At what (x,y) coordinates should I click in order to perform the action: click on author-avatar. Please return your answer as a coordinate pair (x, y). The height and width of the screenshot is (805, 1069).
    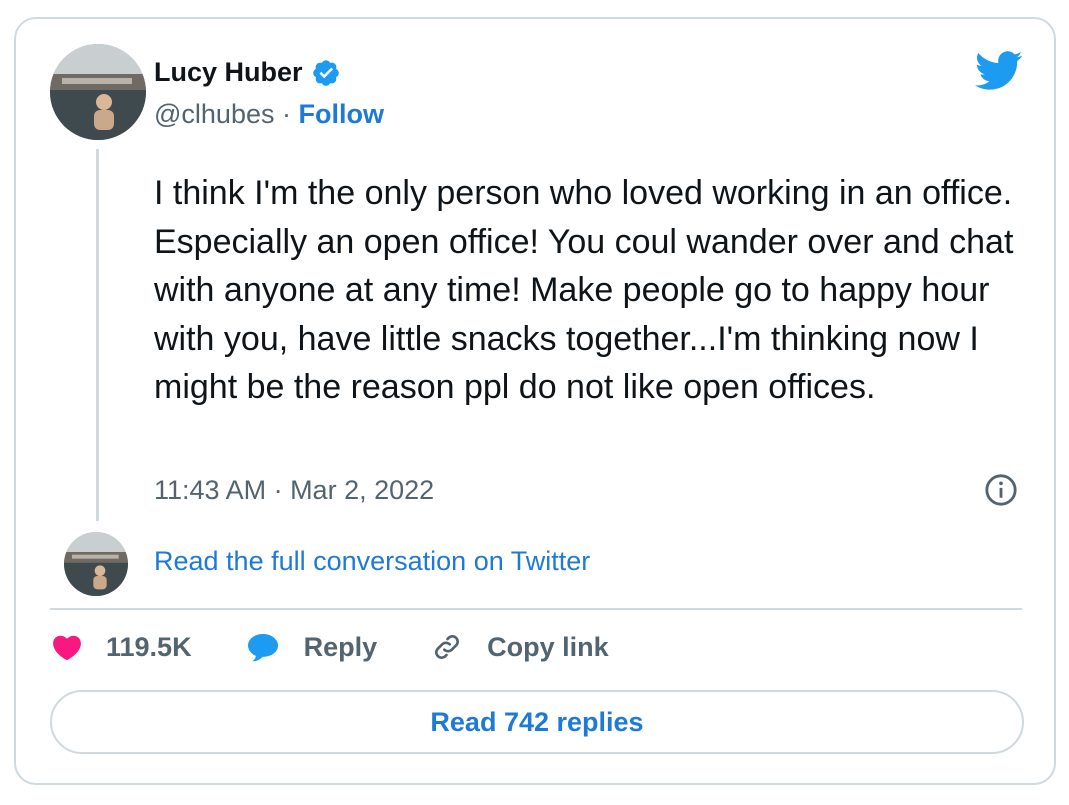
    Looking at the image, I should click on (98, 92).